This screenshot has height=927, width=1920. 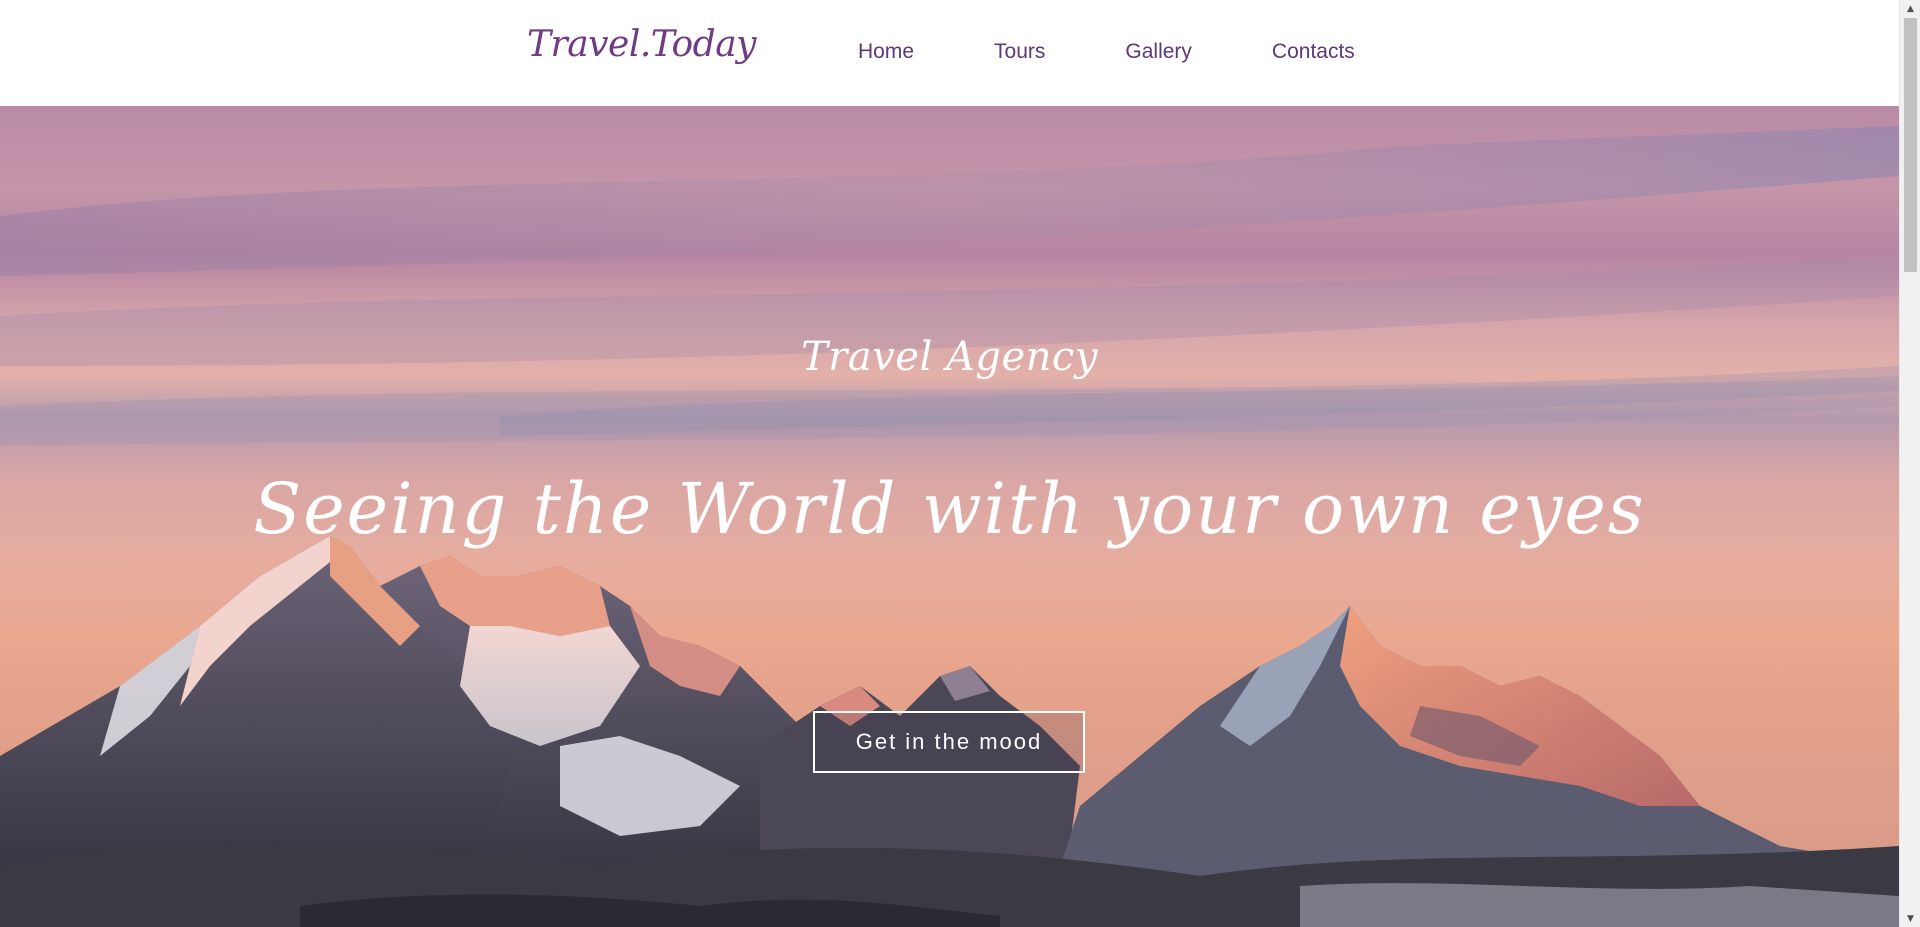 What do you see at coordinates (1158, 52) in the screenshot?
I see `nav-gallery: Gallery` at bounding box center [1158, 52].